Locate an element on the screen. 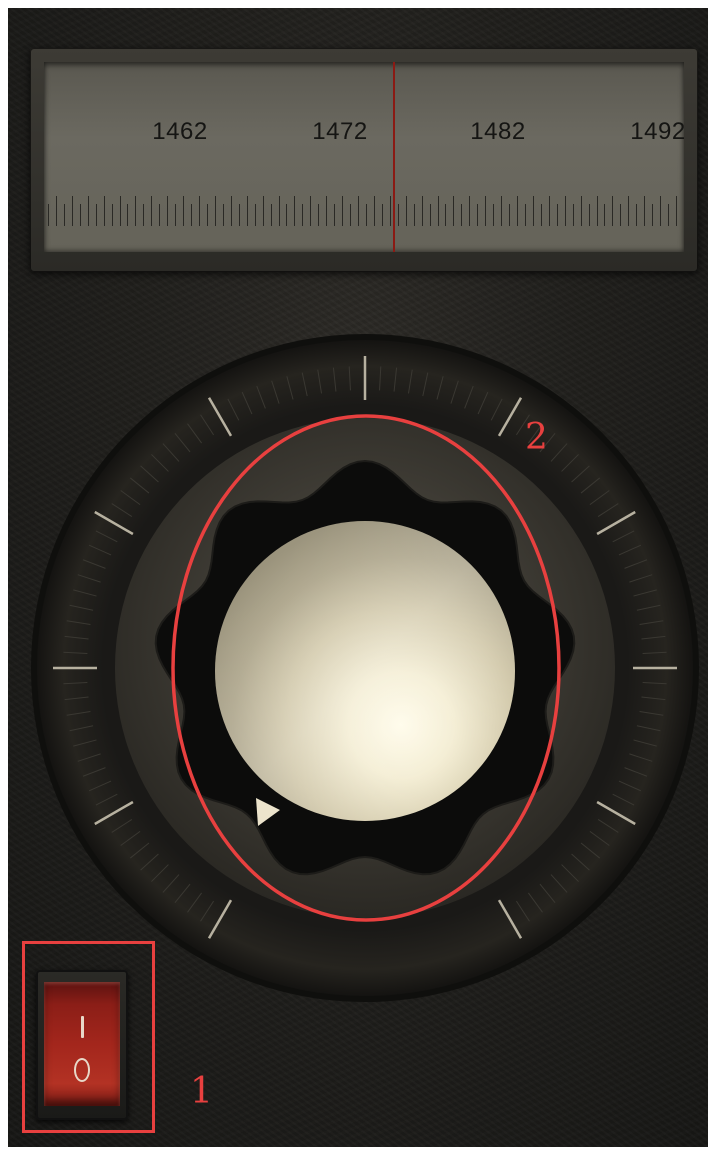 This screenshot has width=716, height=1153. knob-highlight is located at coordinates (365, 671).